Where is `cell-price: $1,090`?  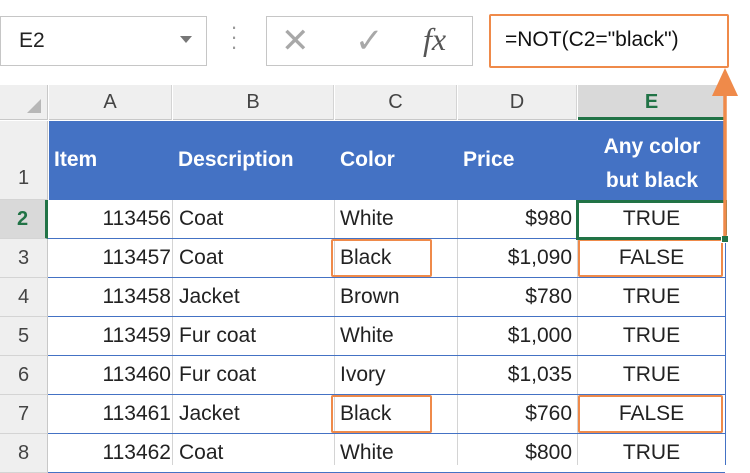
cell-price: $1,090 is located at coordinates (515, 258).